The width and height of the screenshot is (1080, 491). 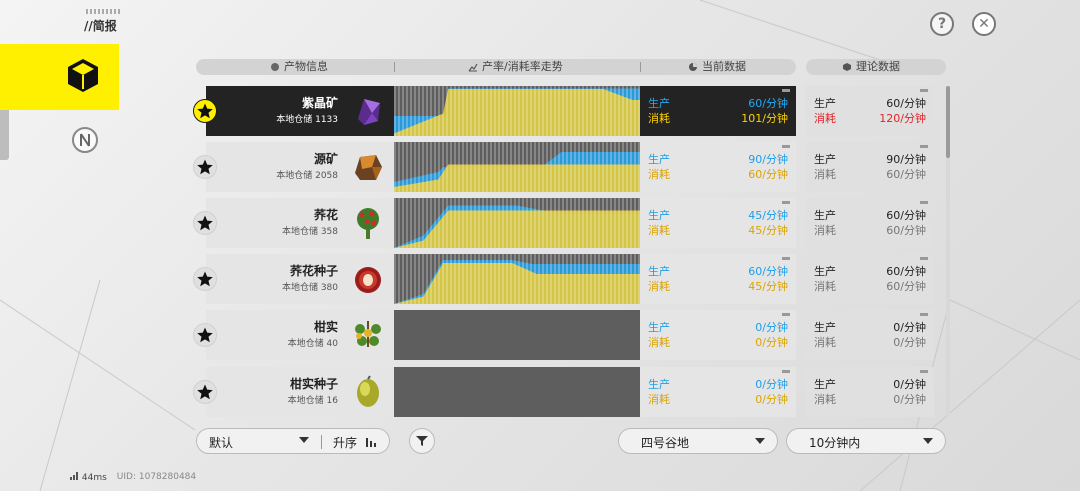 I want to click on product-info: 紫晶矿 本地仓储 1133, so click(x=300, y=111).